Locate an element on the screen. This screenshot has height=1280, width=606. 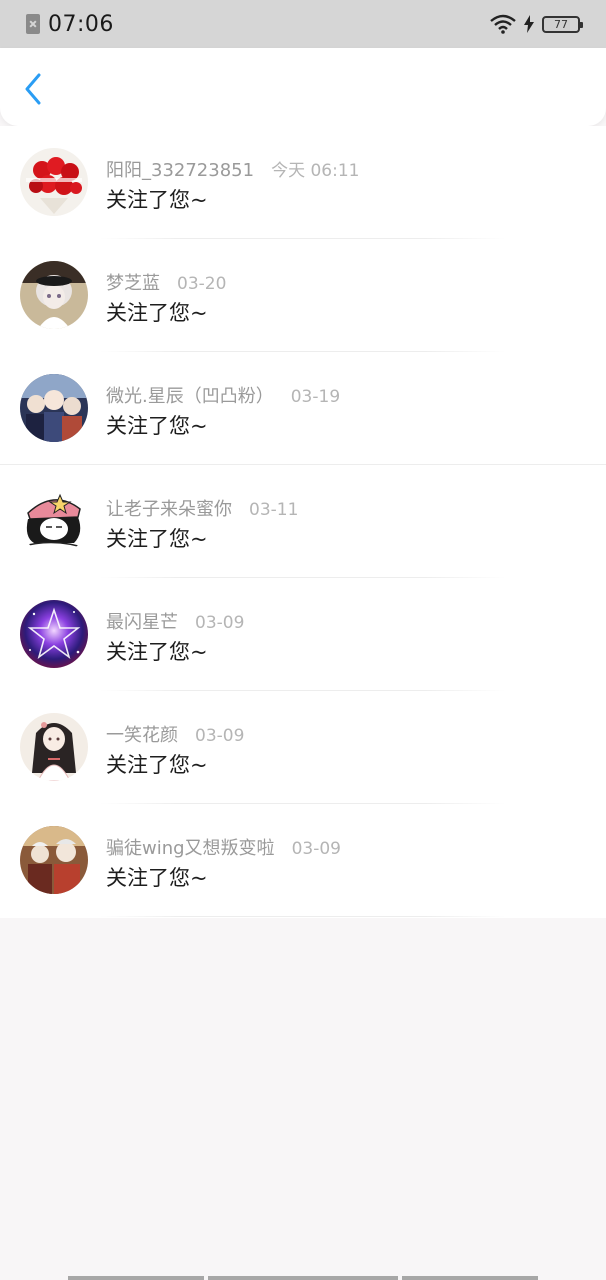
item-text: 让老子来朵蜜你 03-11 关注了您~ is located at coordinates (202, 524).